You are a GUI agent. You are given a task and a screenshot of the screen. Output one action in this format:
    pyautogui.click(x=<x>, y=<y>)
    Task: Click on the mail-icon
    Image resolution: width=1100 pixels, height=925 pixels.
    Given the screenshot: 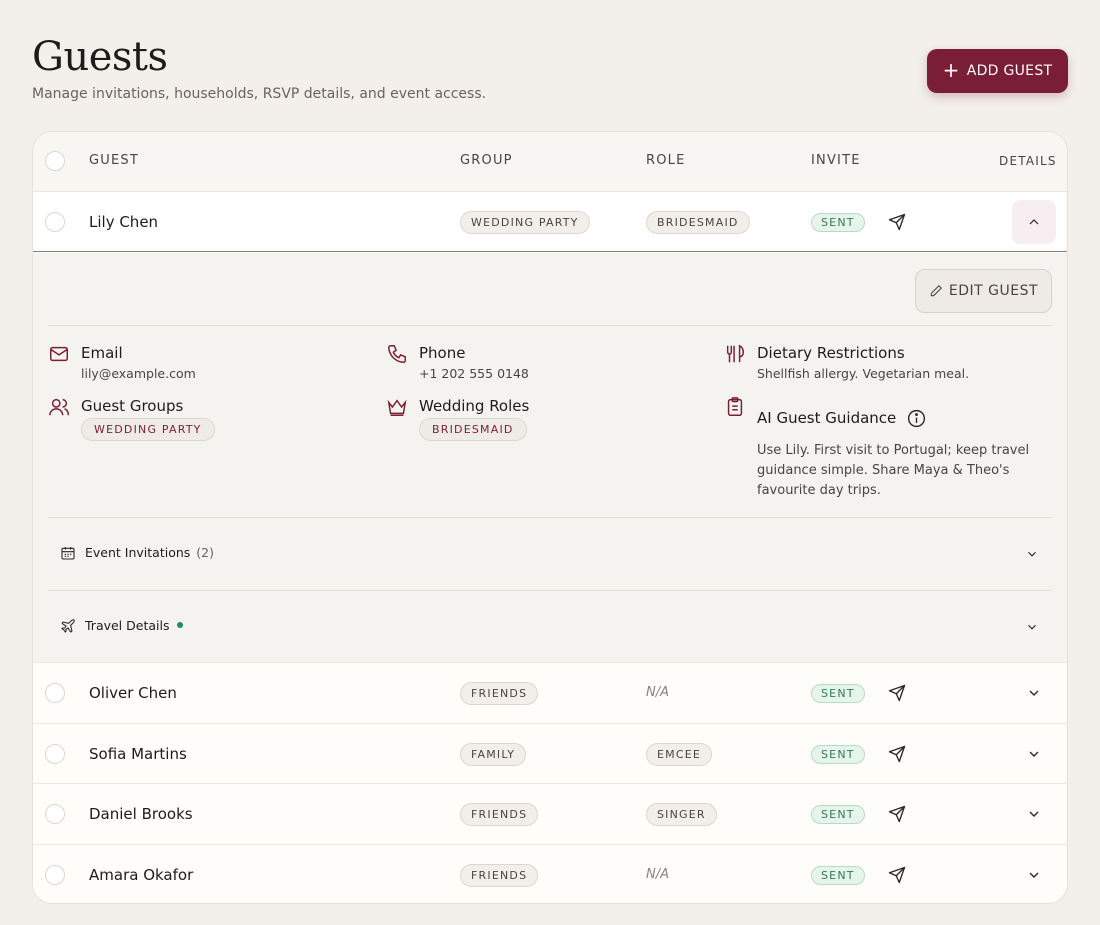 What is the action you would take?
    pyautogui.click(x=59, y=354)
    